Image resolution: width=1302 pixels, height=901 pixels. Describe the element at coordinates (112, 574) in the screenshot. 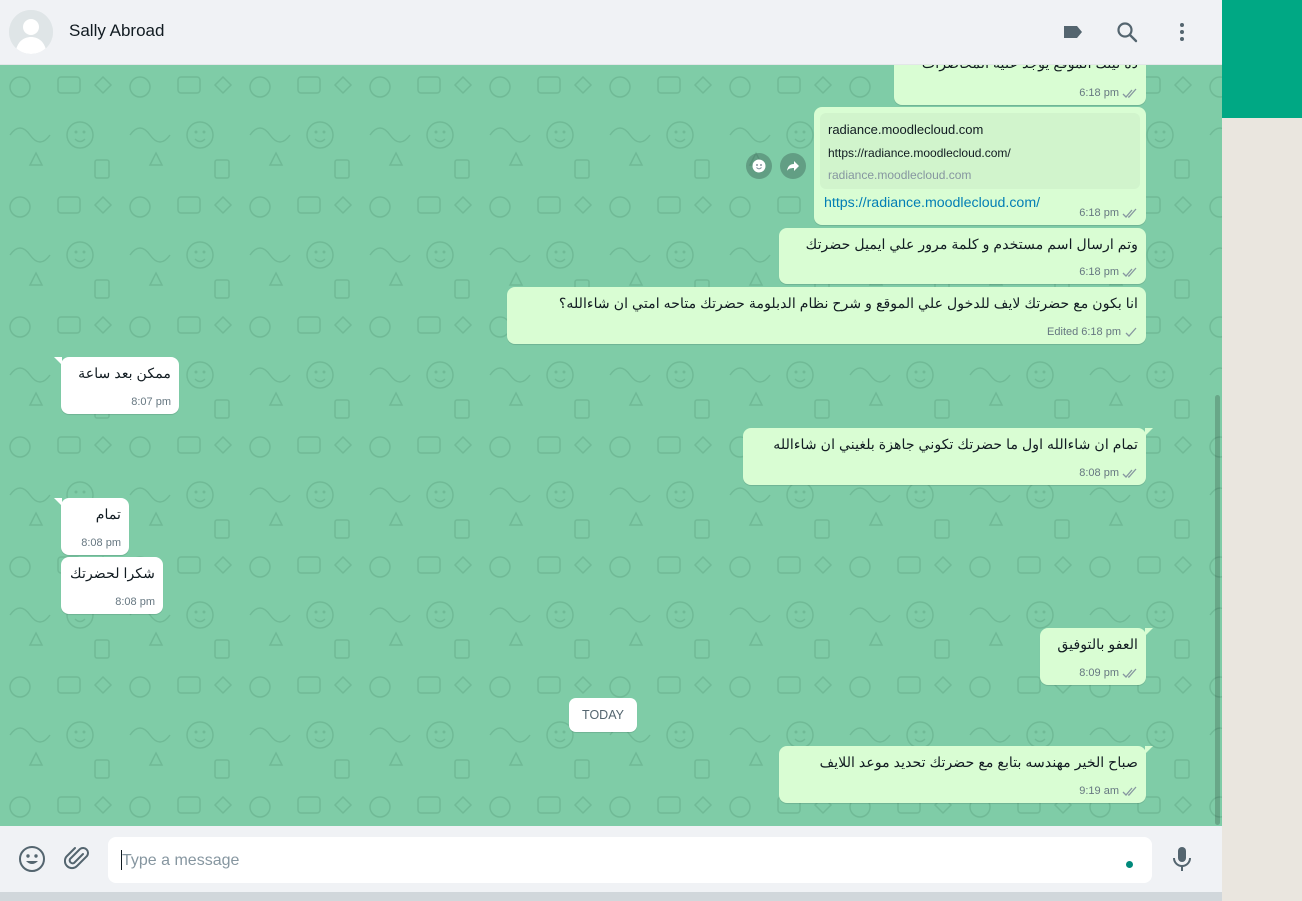

I see `message-text: شكرا لحضرتك` at that location.